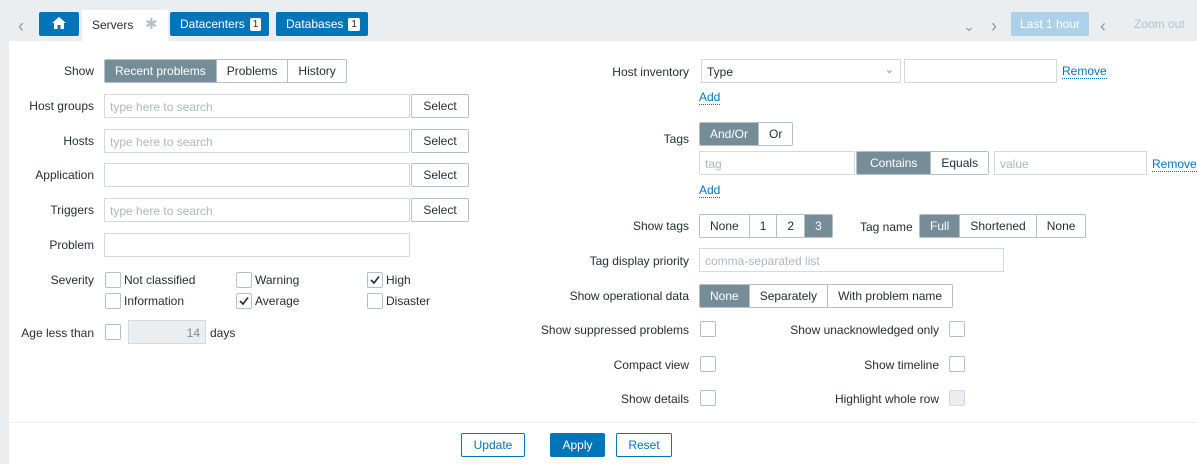 The width and height of the screenshot is (1197, 464). Describe the element at coordinates (1084, 71) in the screenshot. I see `host-inventory-remove-link: Remove` at that location.